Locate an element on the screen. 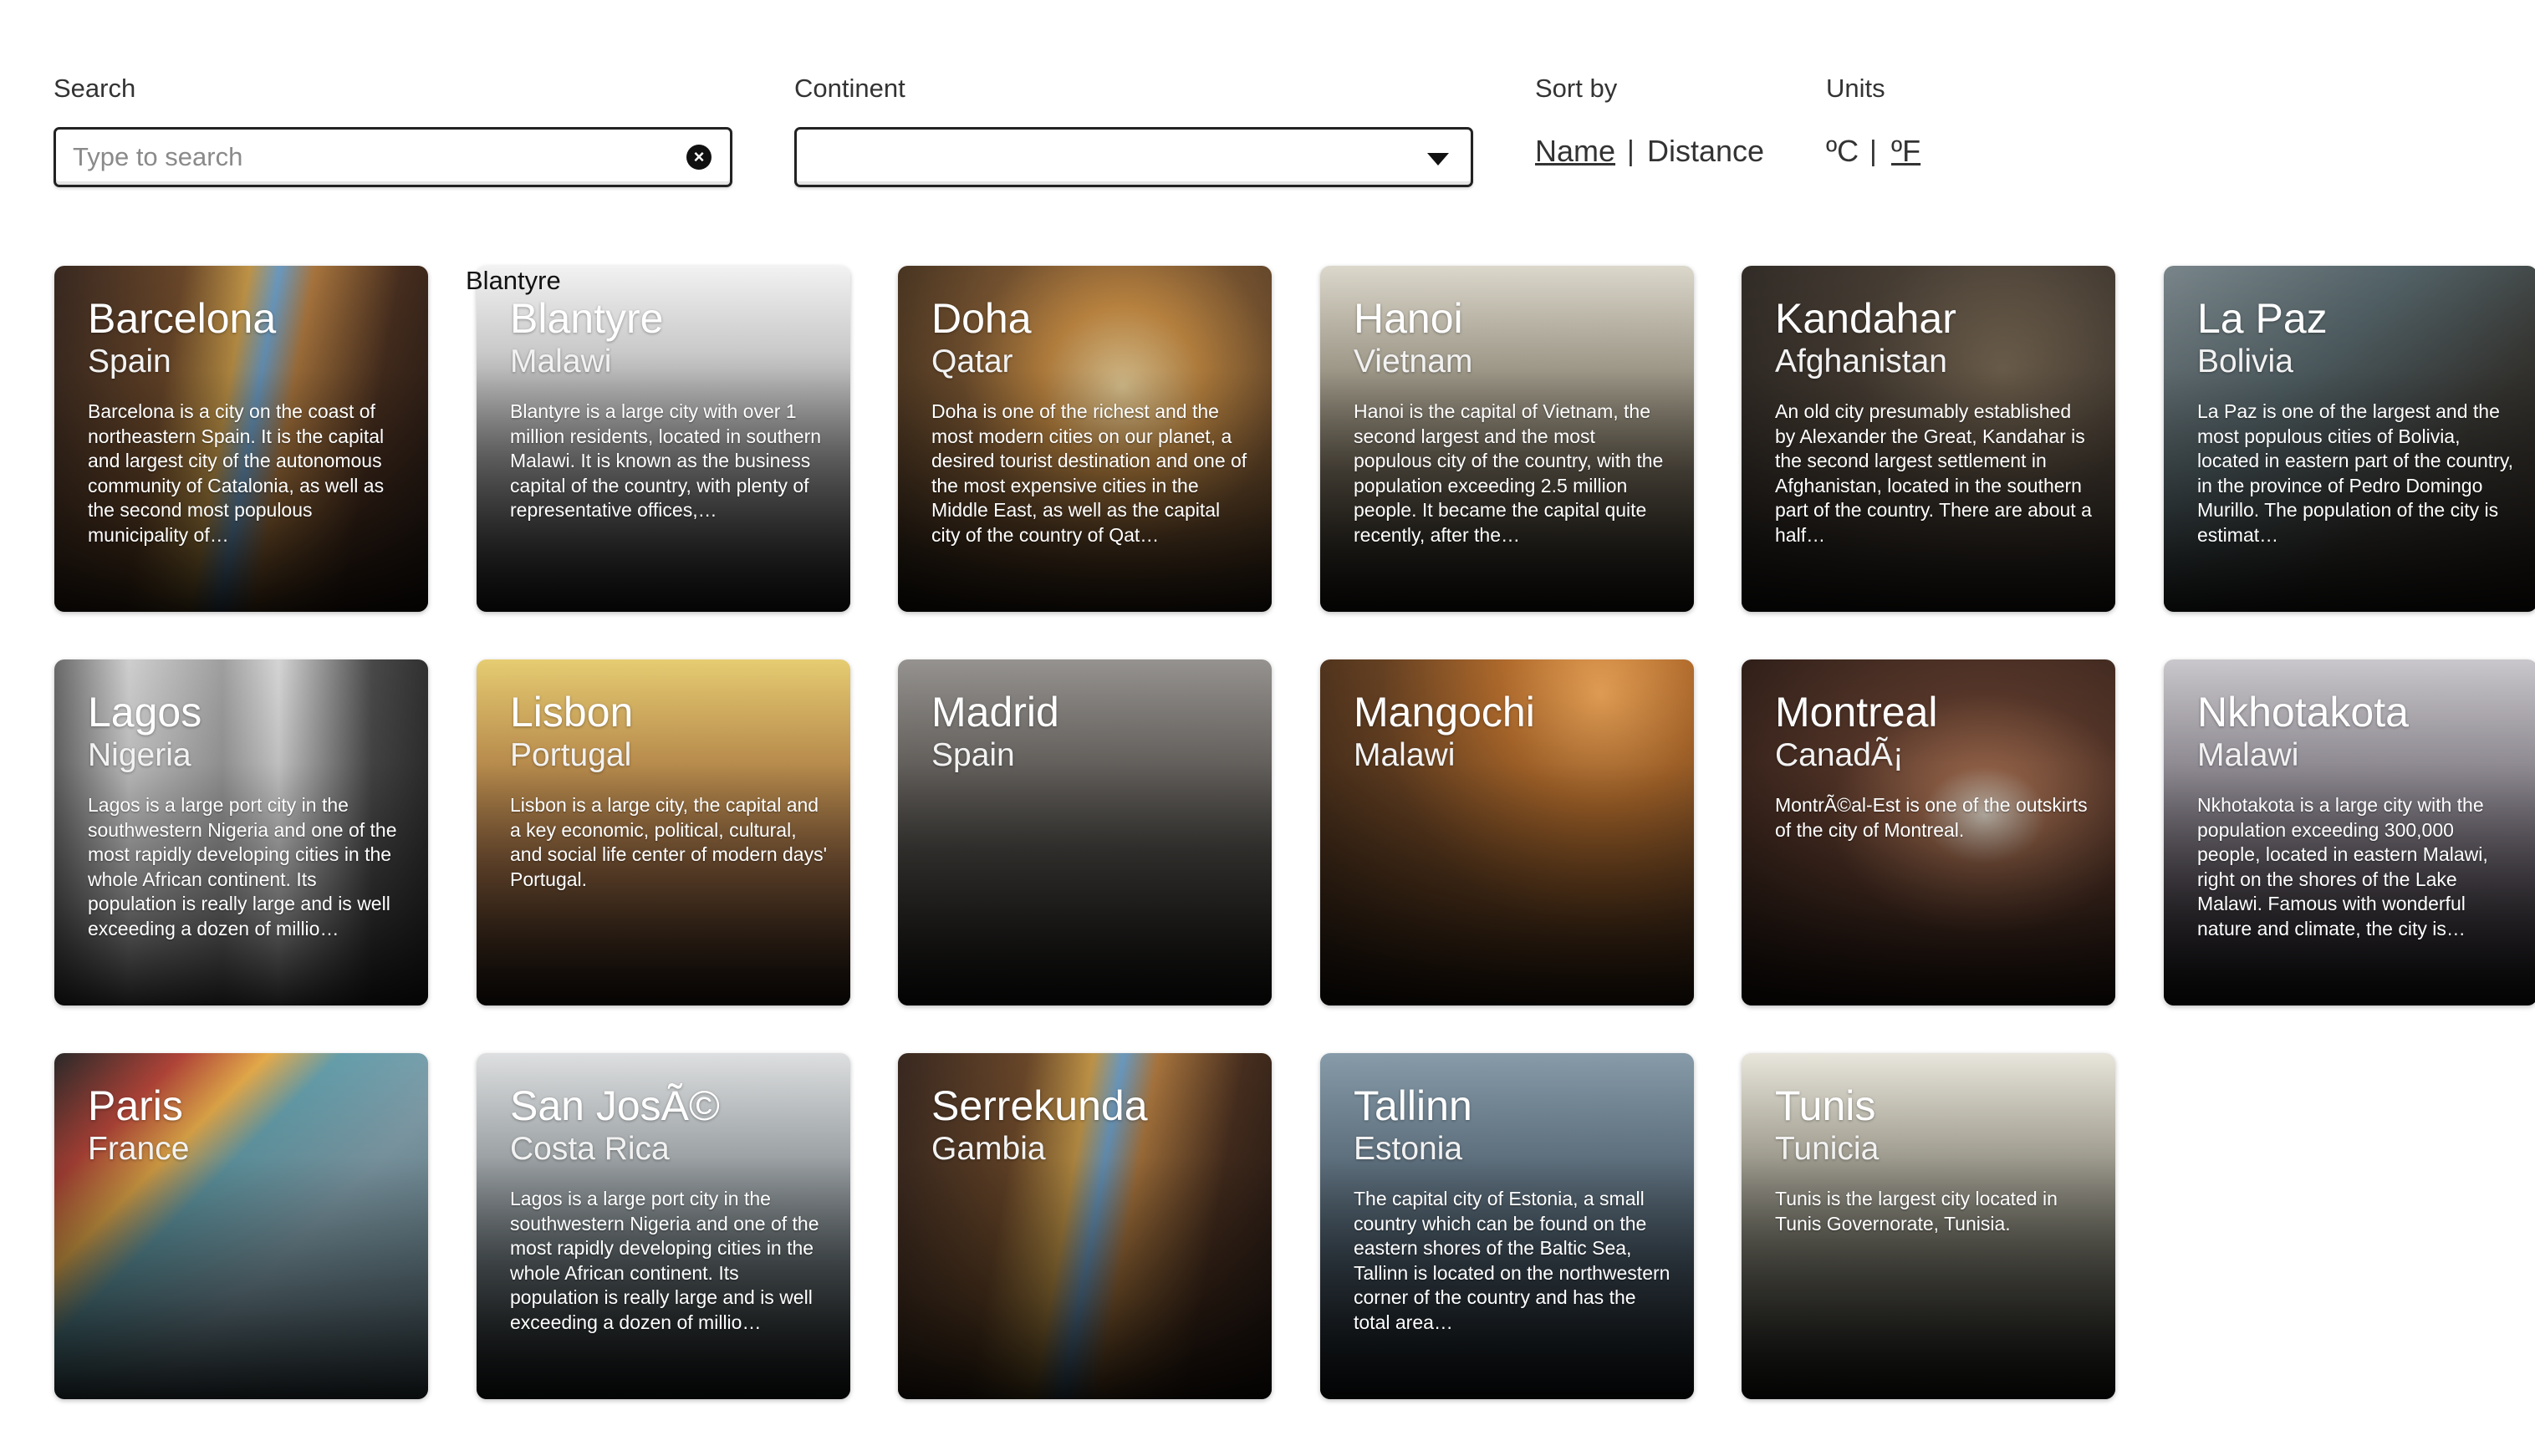  country-name: Nigeria is located at coordinates (139, 755).